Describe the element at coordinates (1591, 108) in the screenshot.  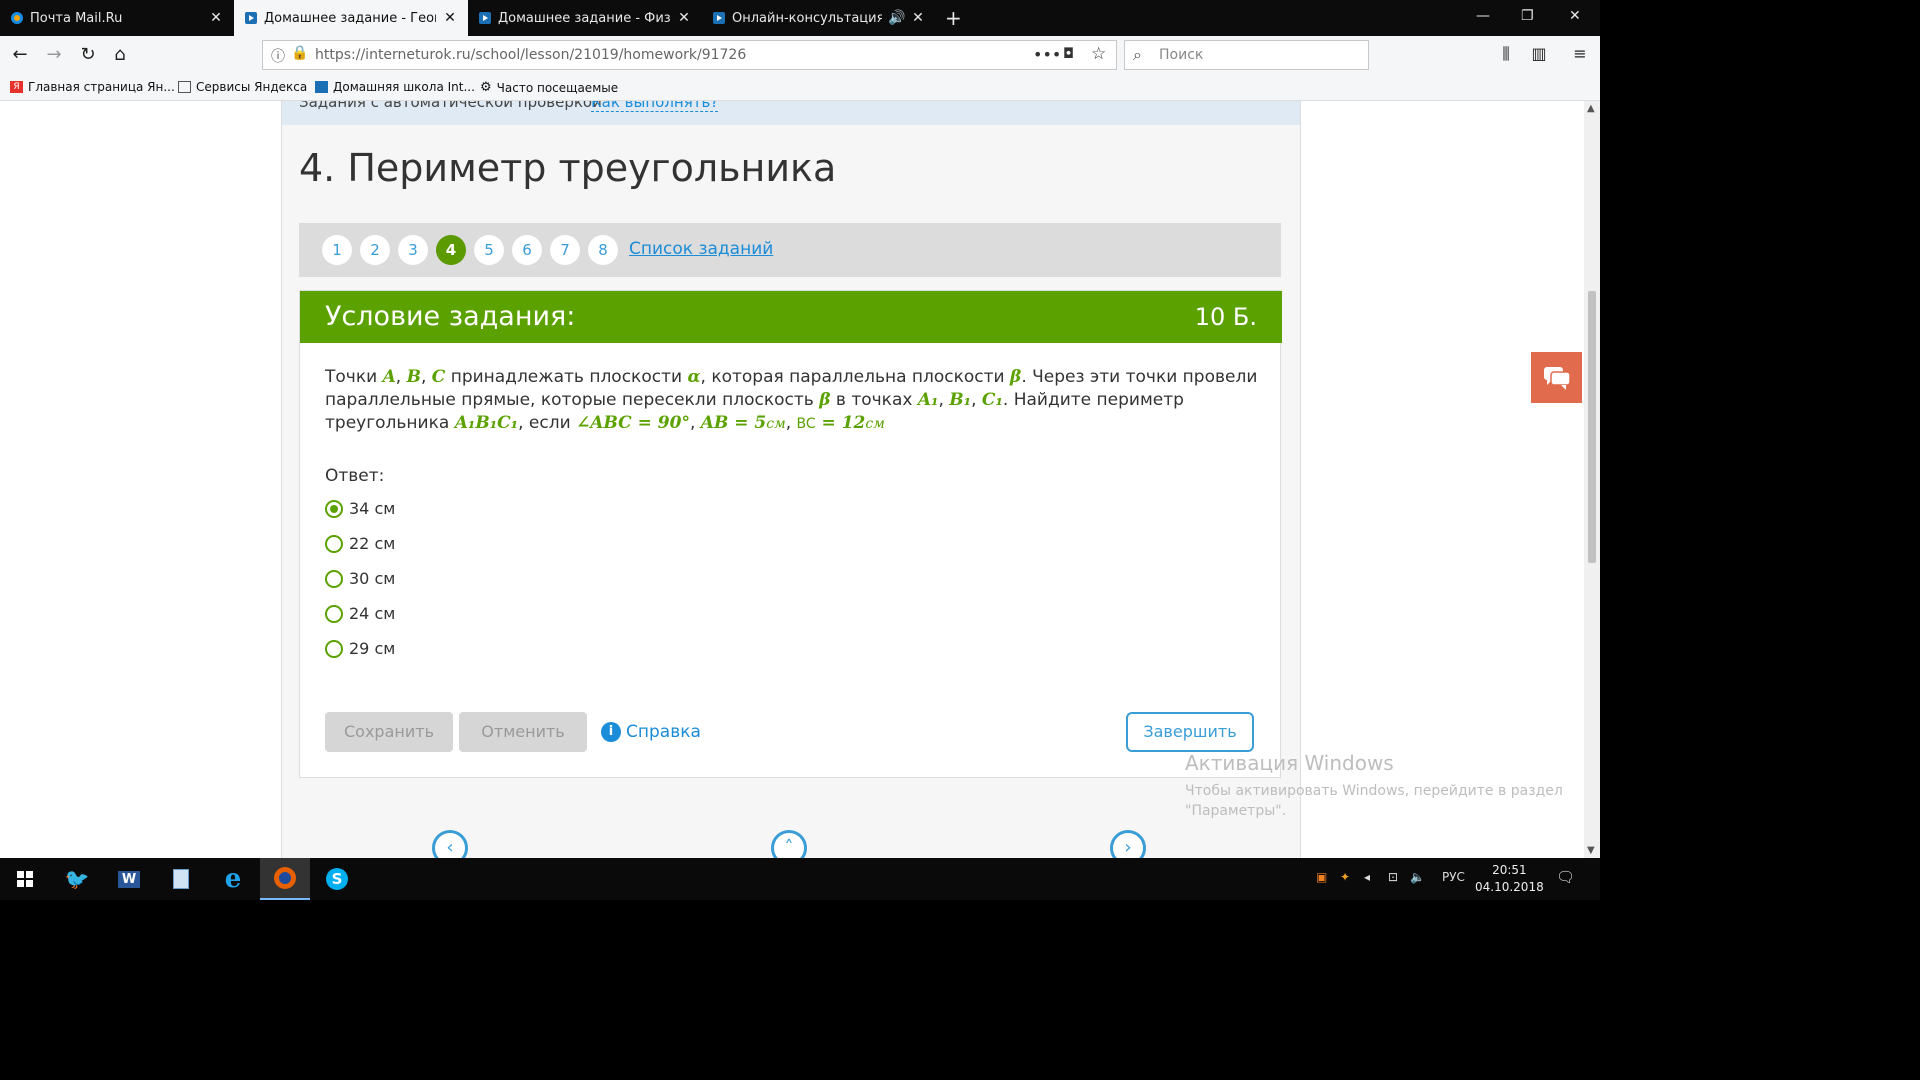
I see `scroll-up-arrow-icon: ▲` at that location.